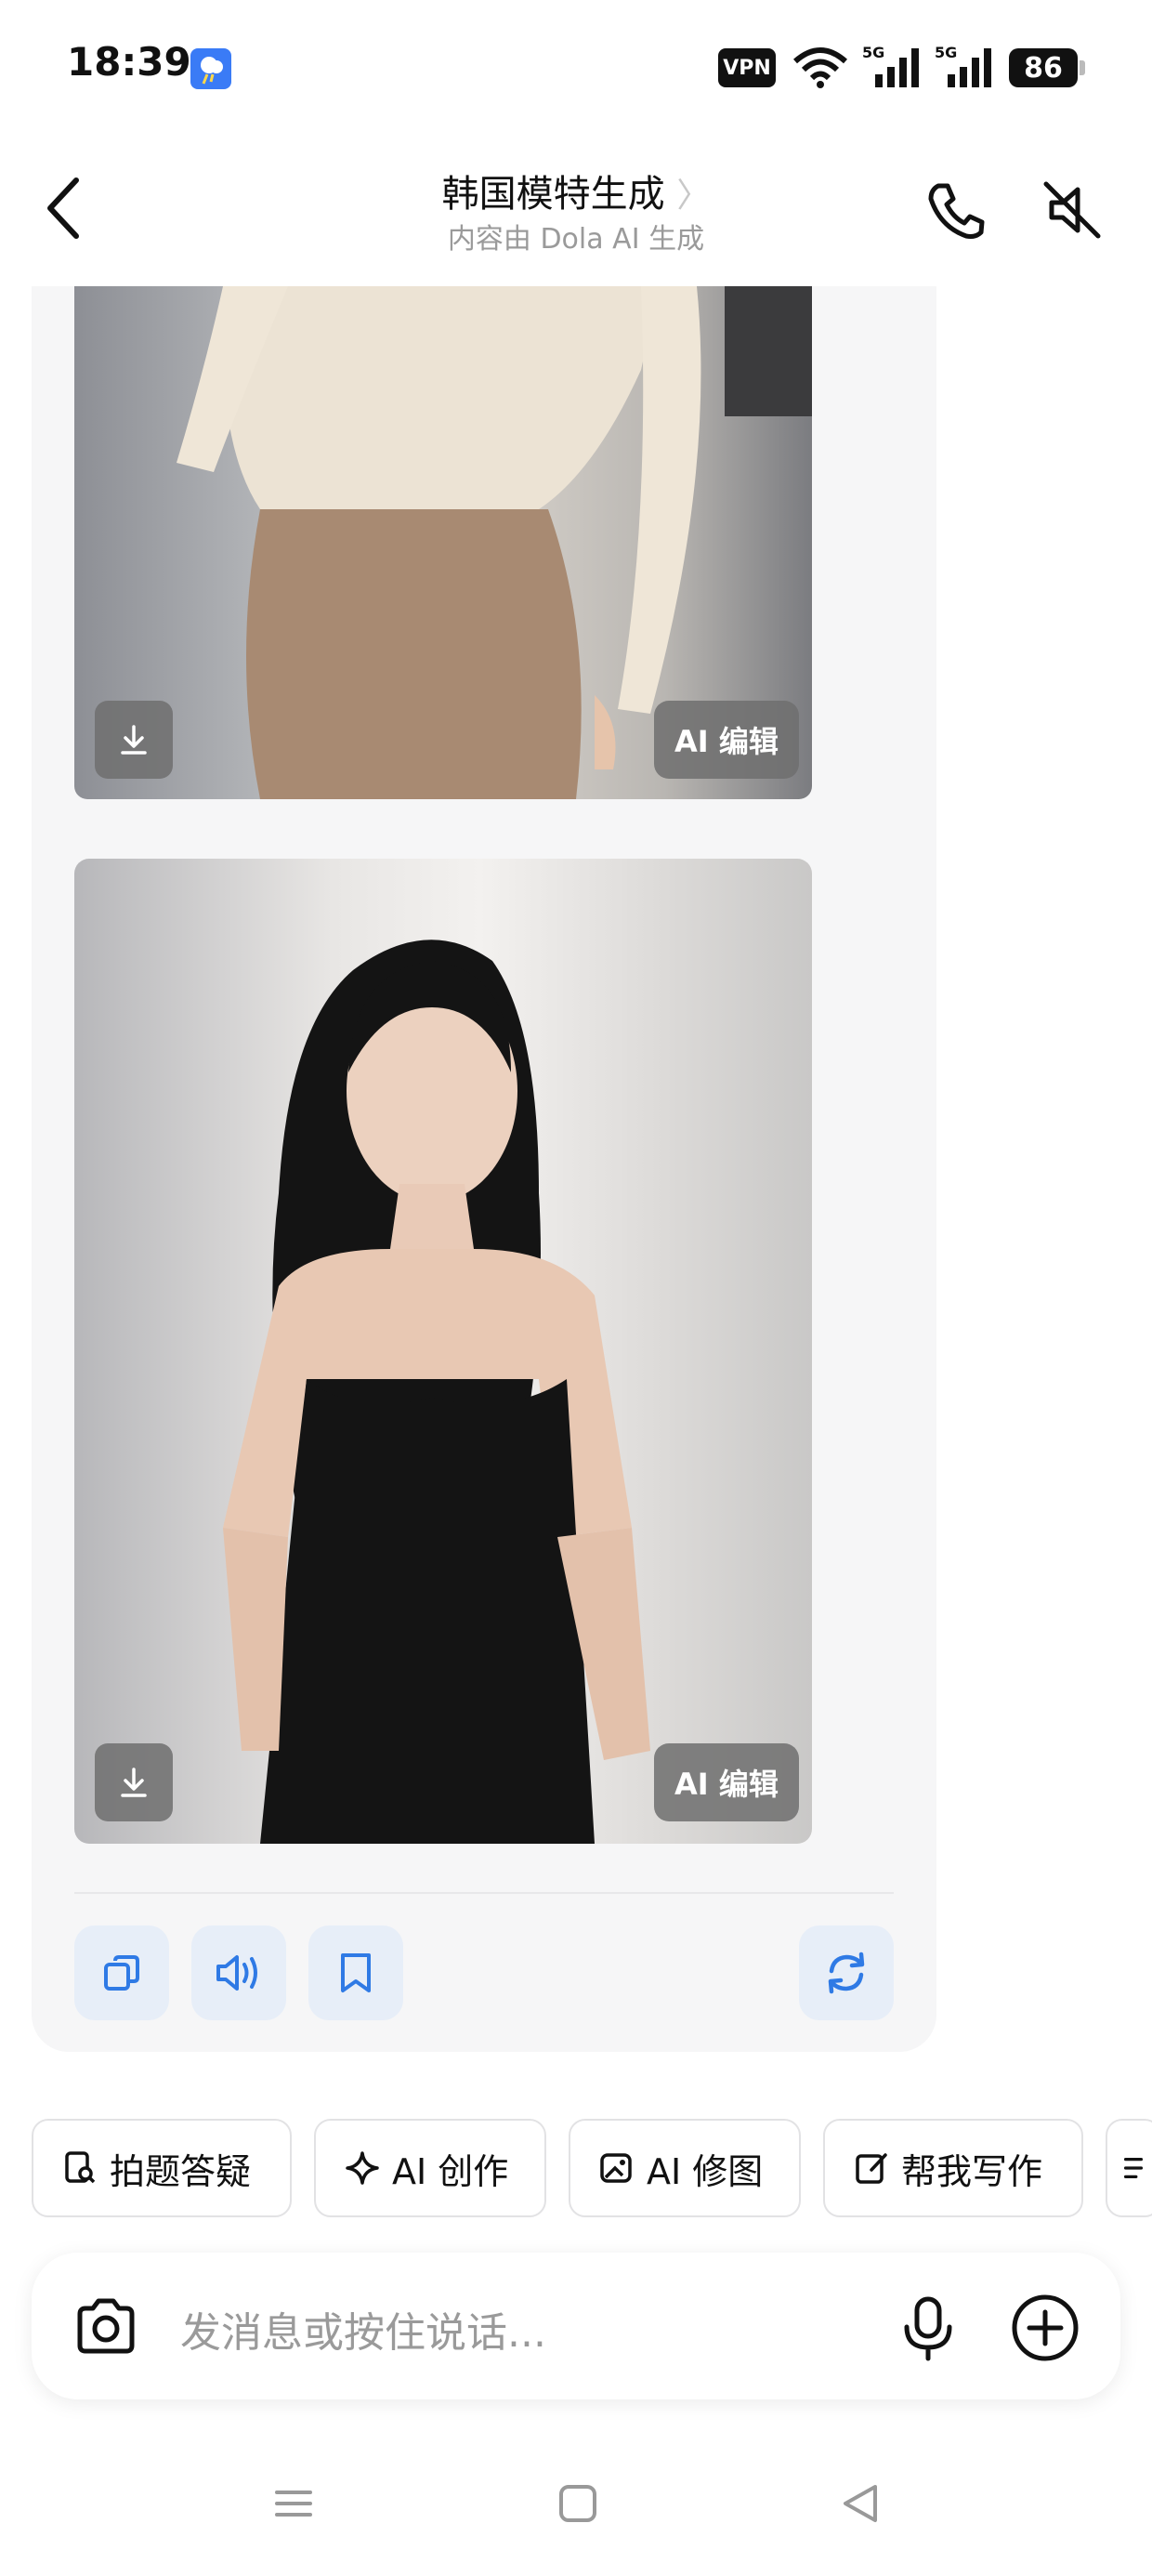 The height and width of the screenshot is (2576, 1152). I want to click on signal1-label: 5G, so click(873, 52).